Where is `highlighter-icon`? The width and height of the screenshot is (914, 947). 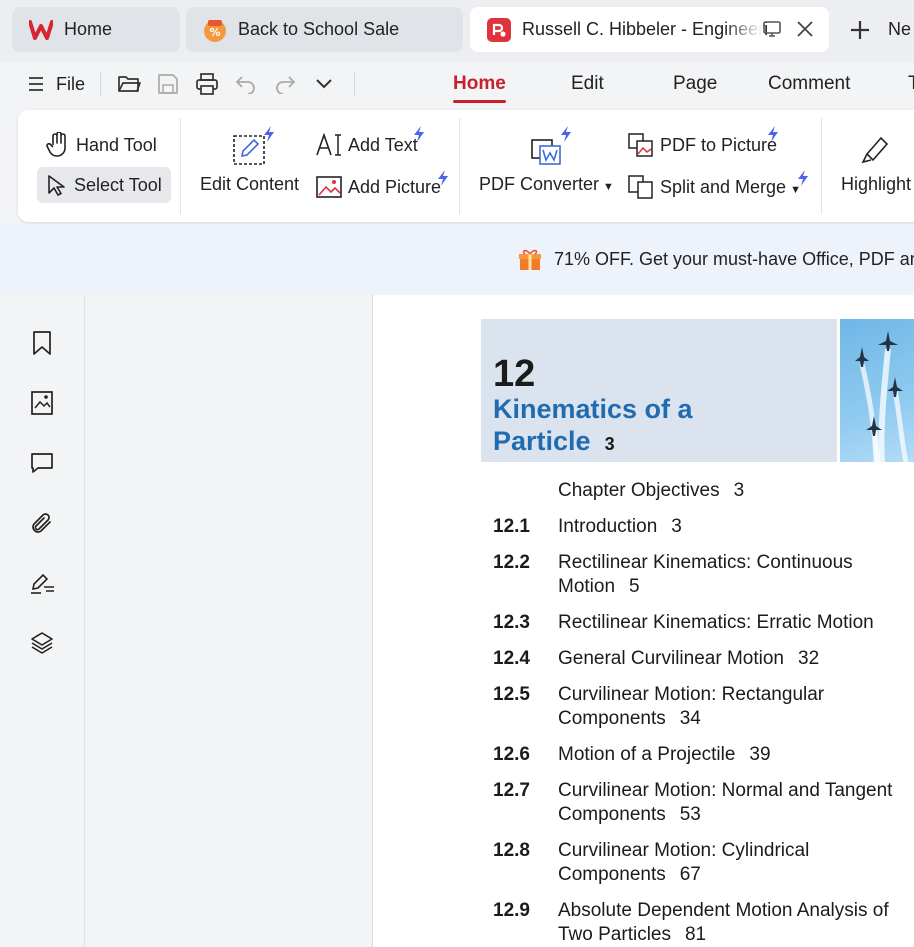 highlighter-icon is located at coordinates (876, 149).